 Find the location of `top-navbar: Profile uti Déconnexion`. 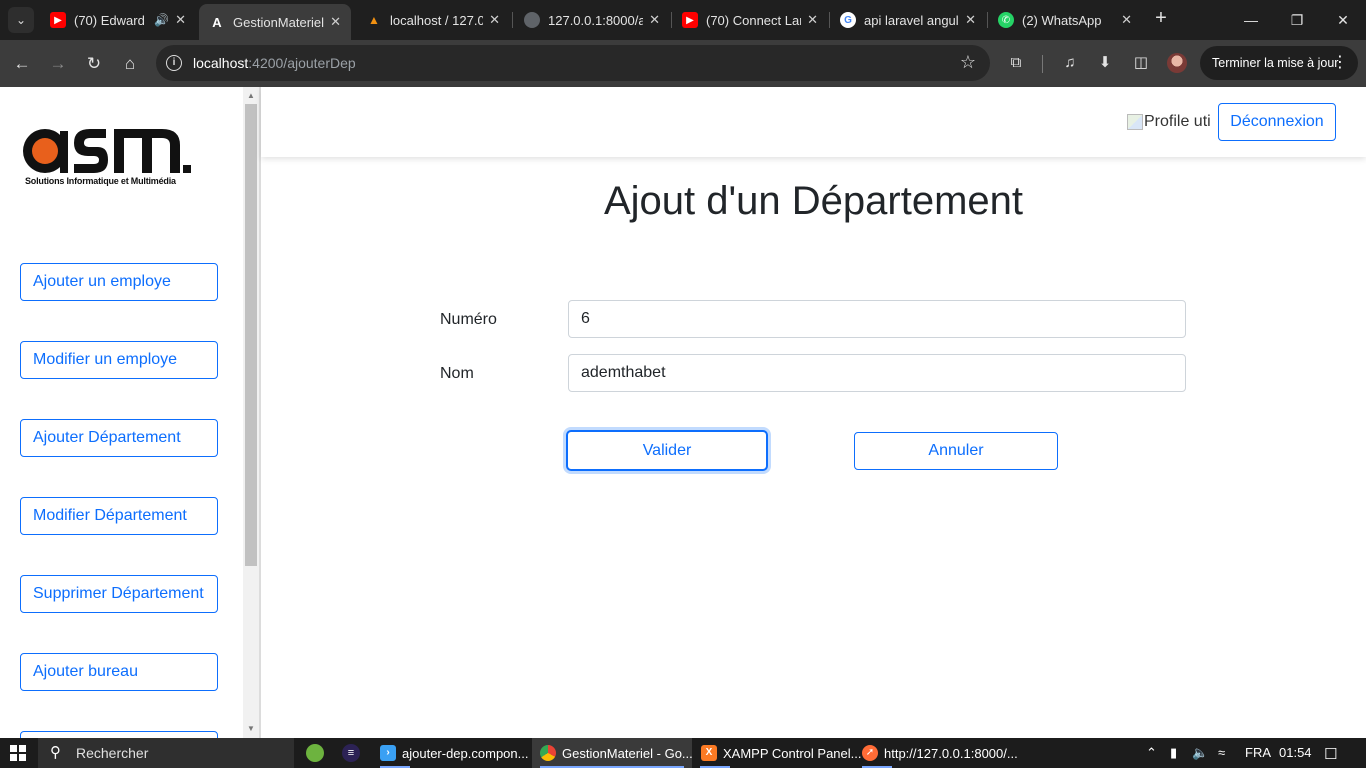

top-navbar: Profile uti Déconnexion is located at coordinates (813, 122).